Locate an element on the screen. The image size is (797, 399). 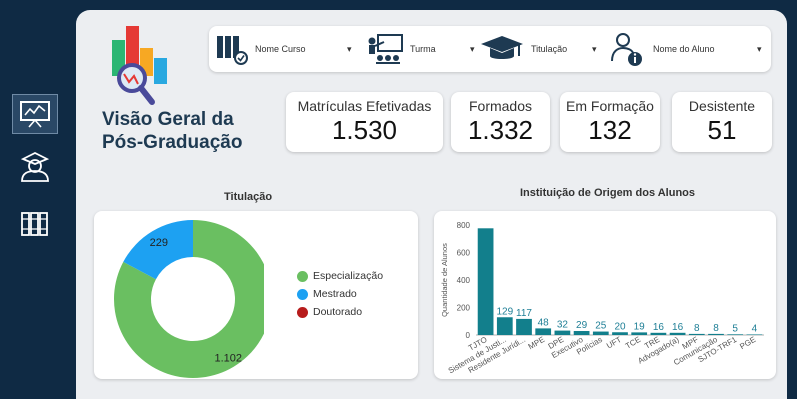
page-title: Visão Geral da Pós-Graduação is located at coordinates (192, 131).